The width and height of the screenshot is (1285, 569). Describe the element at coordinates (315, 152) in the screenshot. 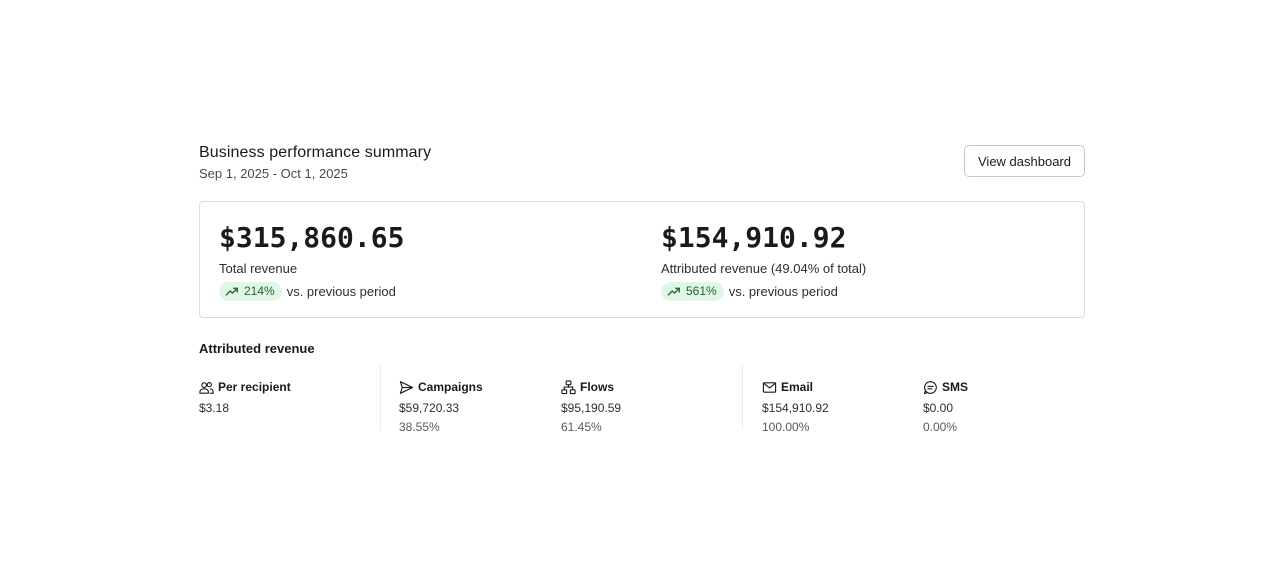

I see `page-title: Business performance summary` at that location.